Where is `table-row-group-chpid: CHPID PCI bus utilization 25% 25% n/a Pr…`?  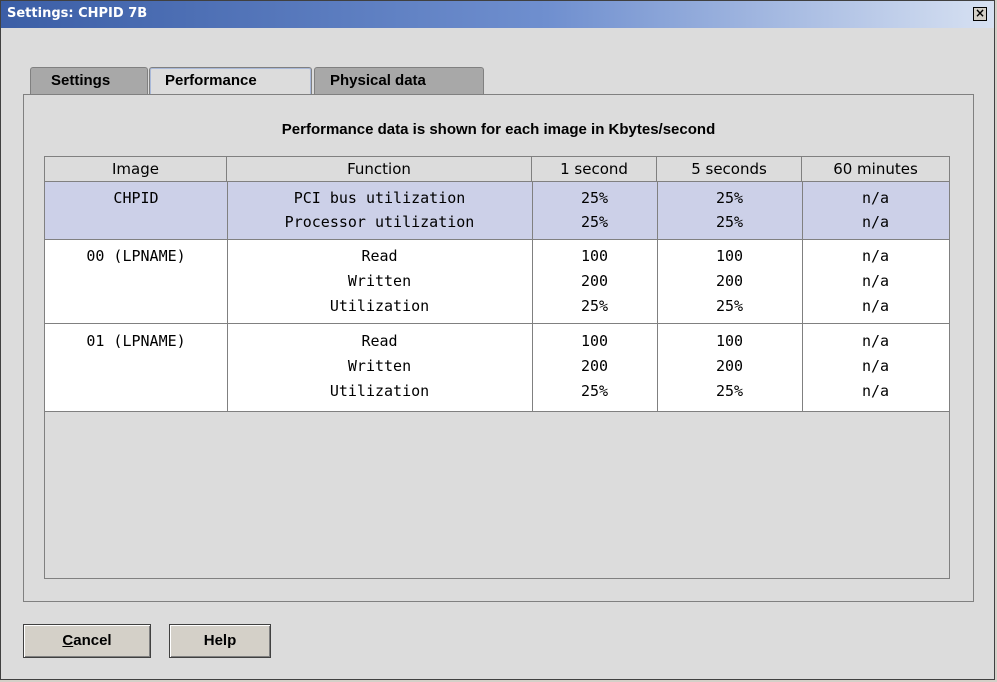 table-row-group-chpid: CHPID PCI bus utilization 25% 25% n/a Pr… is located at coordinates (497, 210).